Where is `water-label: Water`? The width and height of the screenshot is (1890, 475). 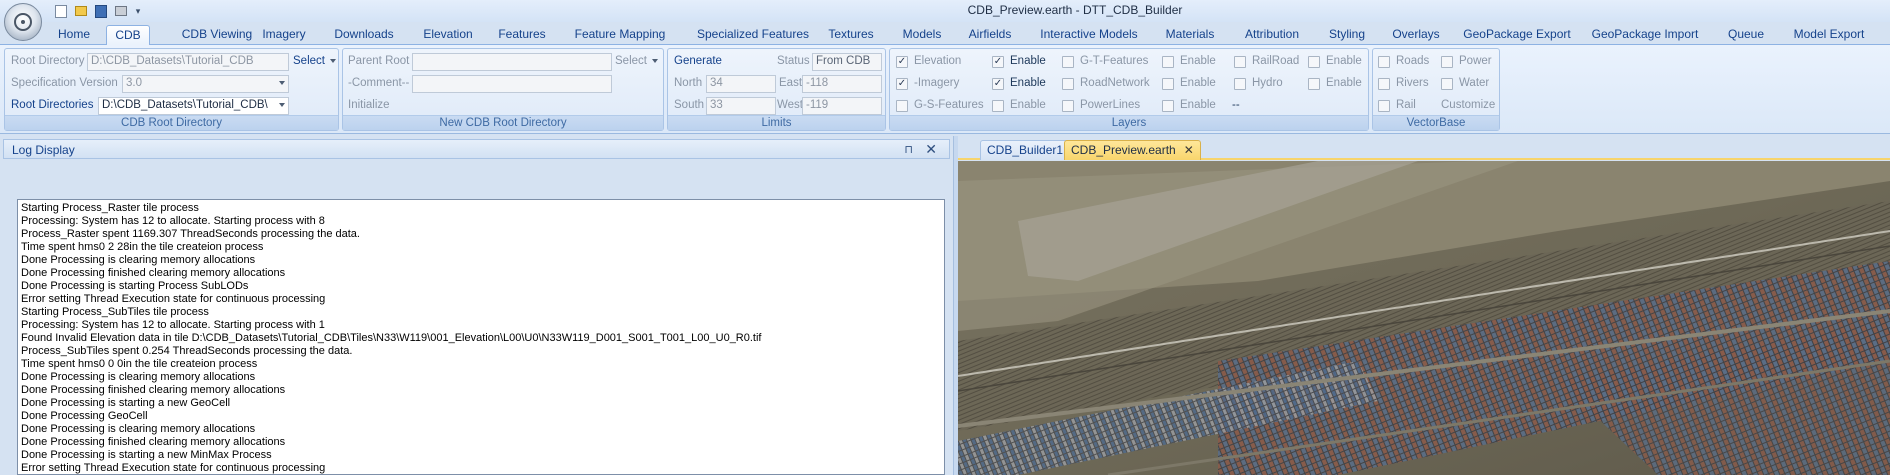
water-label: Water is located at coordinates (1474, 83).